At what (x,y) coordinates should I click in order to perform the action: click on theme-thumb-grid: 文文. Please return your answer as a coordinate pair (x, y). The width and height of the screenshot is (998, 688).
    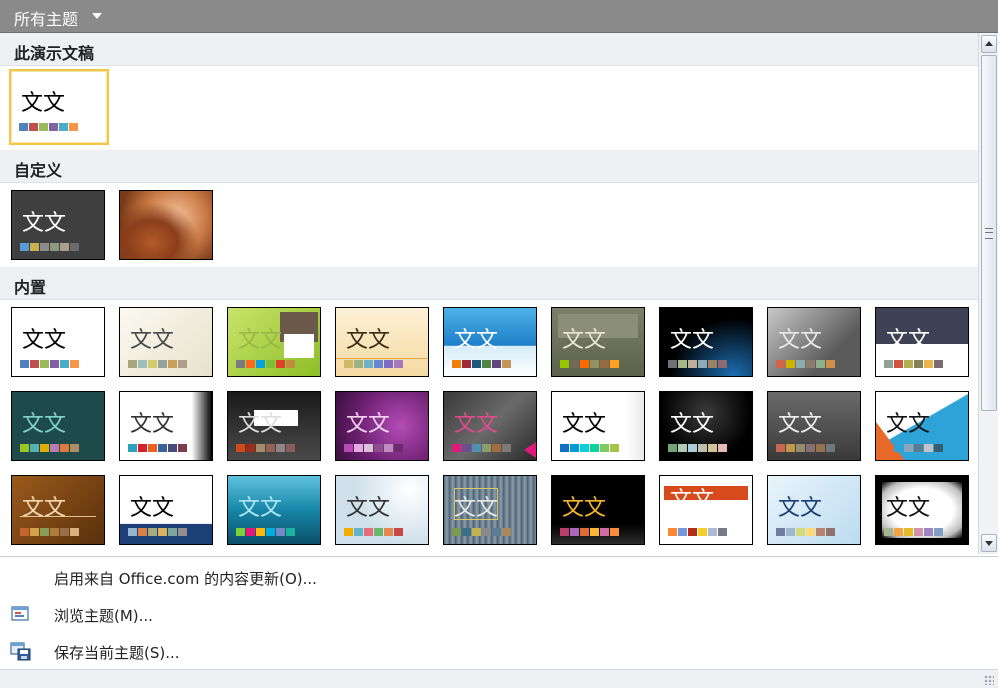
    Looking at the image, I should click on (814, 426).